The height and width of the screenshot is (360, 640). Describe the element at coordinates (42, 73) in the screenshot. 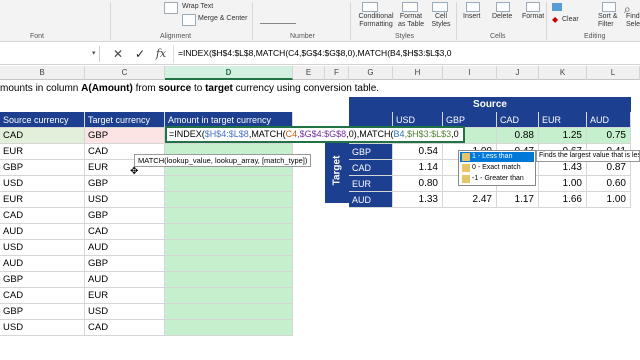

I see `column-header-b: B` at that location.